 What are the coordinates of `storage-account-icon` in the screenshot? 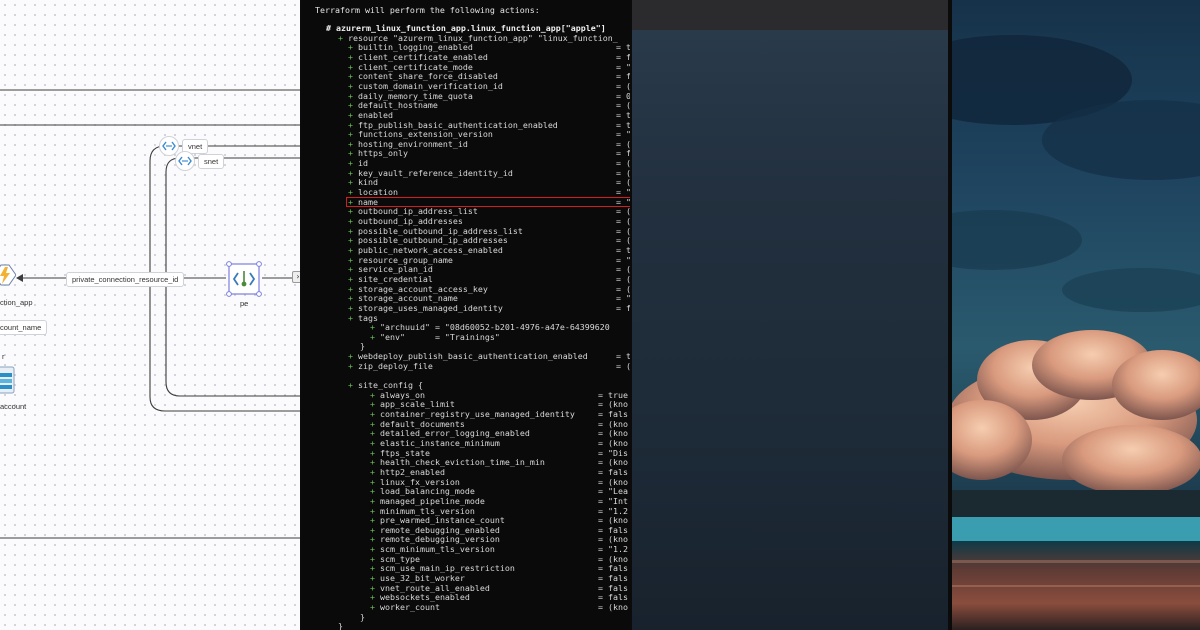 It's located at (8, 380).